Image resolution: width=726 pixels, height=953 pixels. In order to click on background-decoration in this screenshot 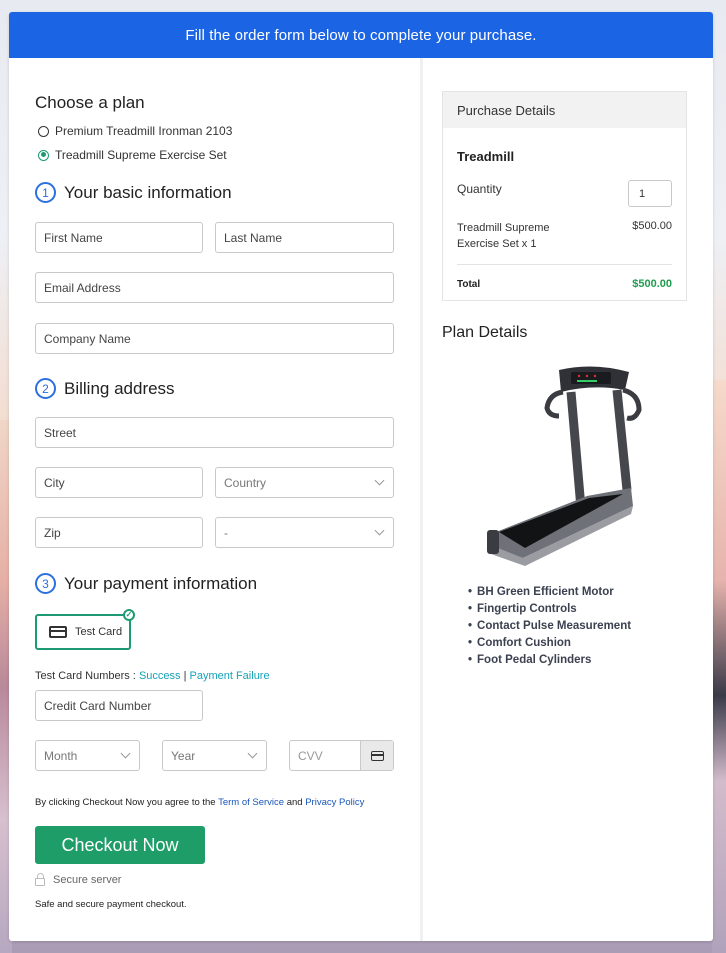, I will do `click(719, 666)`.